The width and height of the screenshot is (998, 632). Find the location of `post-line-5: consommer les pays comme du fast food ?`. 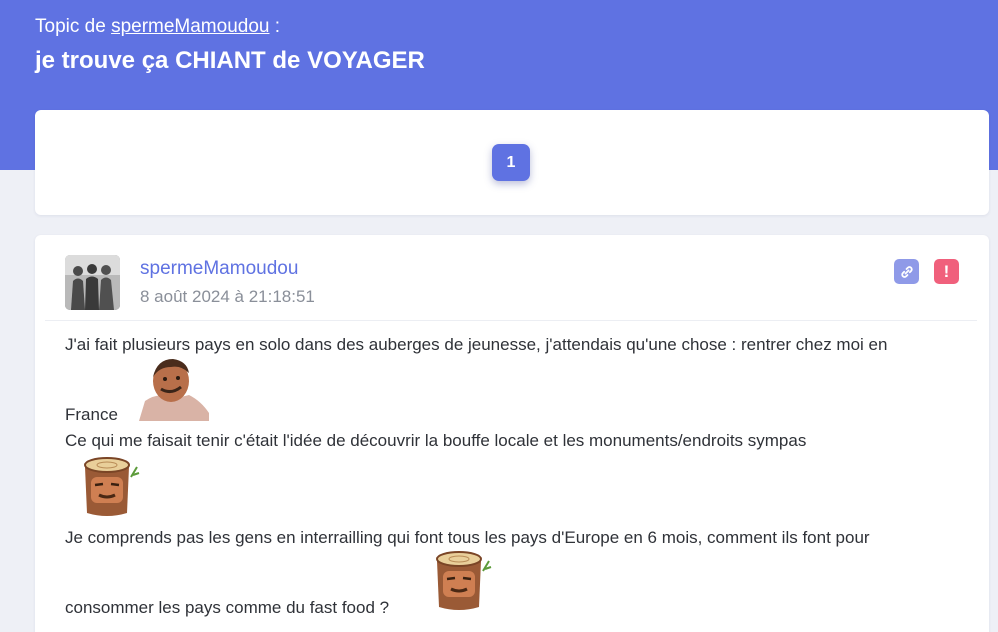

post-line-5: consommer les pays comme du fast food ? is located at coordinates (227, 607).